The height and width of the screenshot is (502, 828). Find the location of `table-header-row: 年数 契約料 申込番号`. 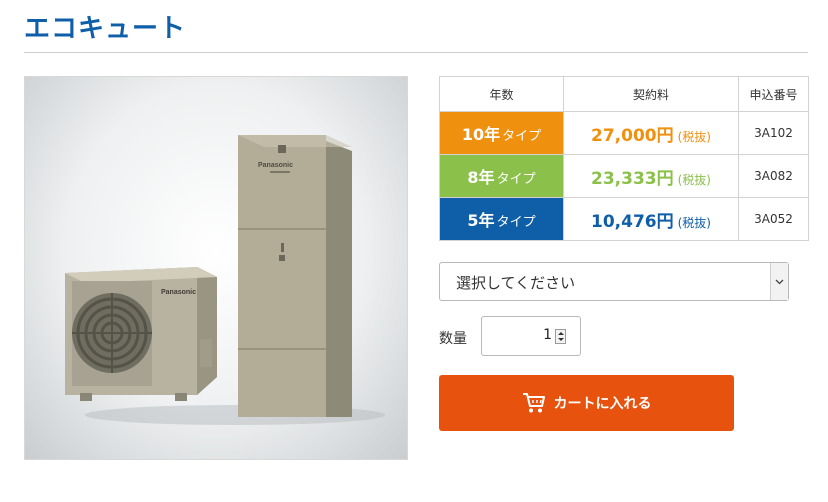

table-header-row: 年数 契約料 申込番号 is located at coordinates (624, 94).